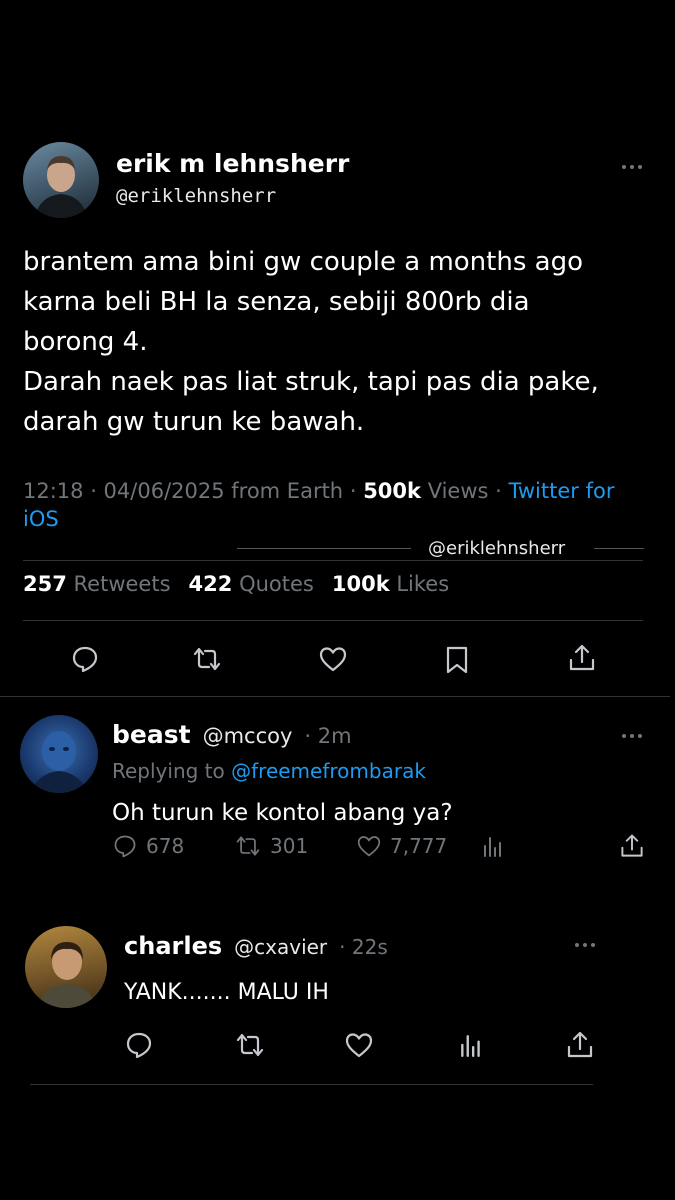 The width and height of the screenshot is (675, 1200). Describe the element at coordinates (562, 491) in the screenshot. I see `source-link: Twitter for` at that location.